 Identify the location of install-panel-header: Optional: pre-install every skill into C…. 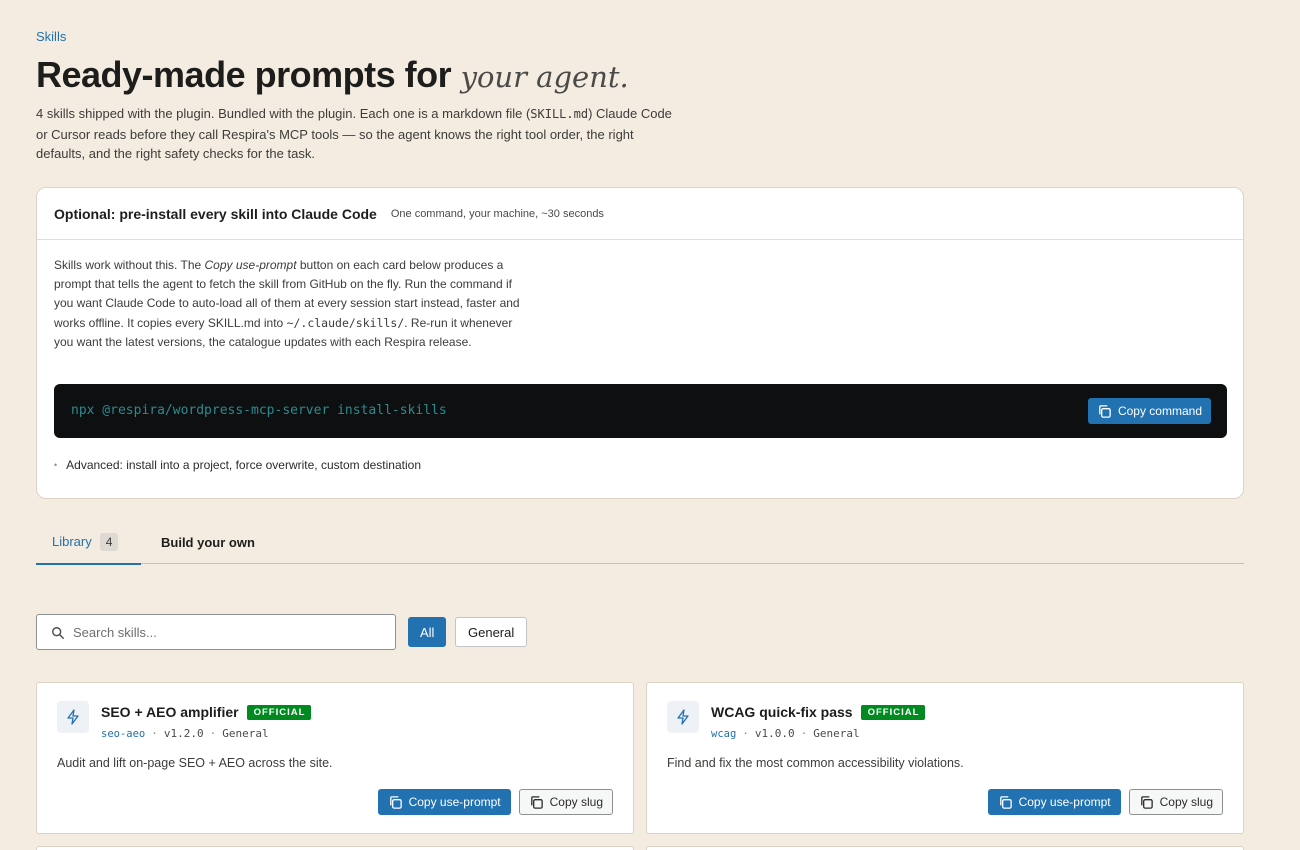
(640, 214).